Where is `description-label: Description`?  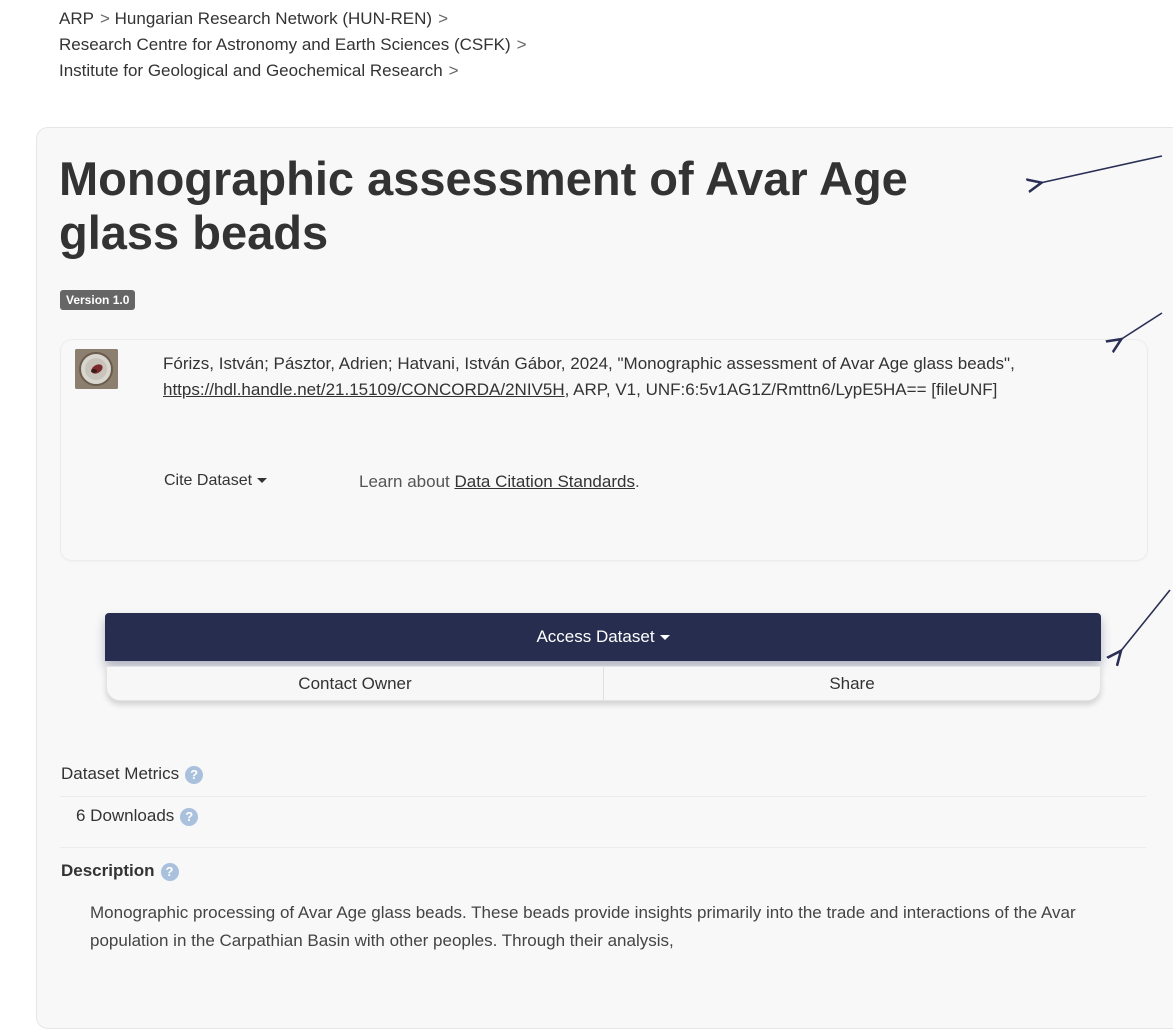
description-label: Description is located at coordinates (108, 870).